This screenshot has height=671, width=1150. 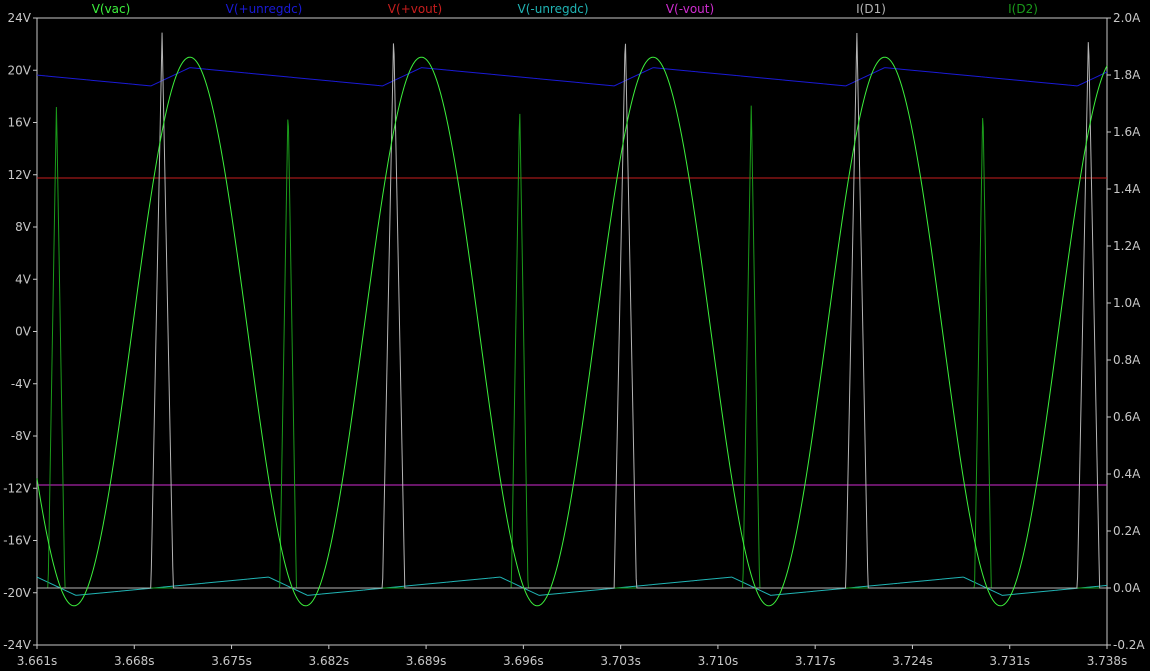 I want to click on legend-entry: I(D1), so click(x=871, y=9).